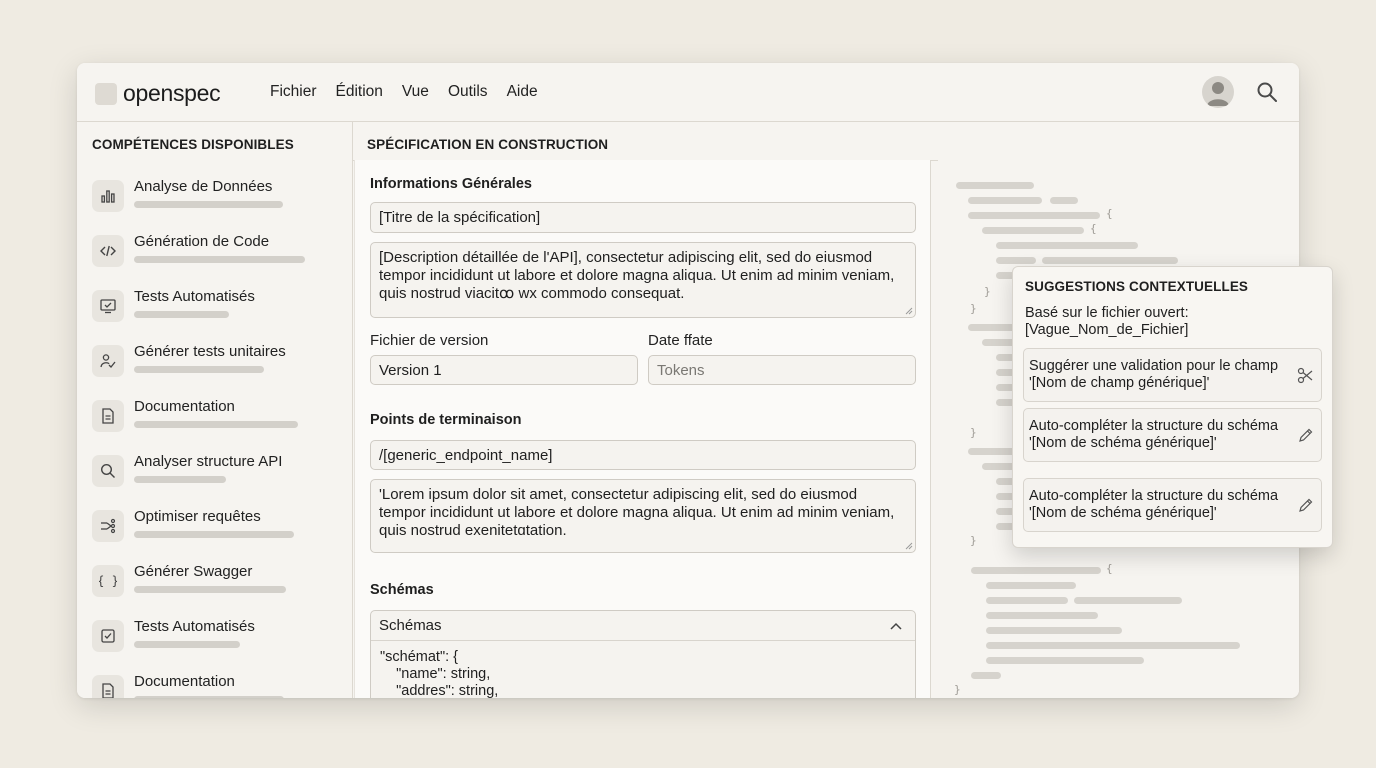  Describe the element at coordinates (643, 626) in the screenshot. I see `schemas-accordion-header: Schémas` at that location.